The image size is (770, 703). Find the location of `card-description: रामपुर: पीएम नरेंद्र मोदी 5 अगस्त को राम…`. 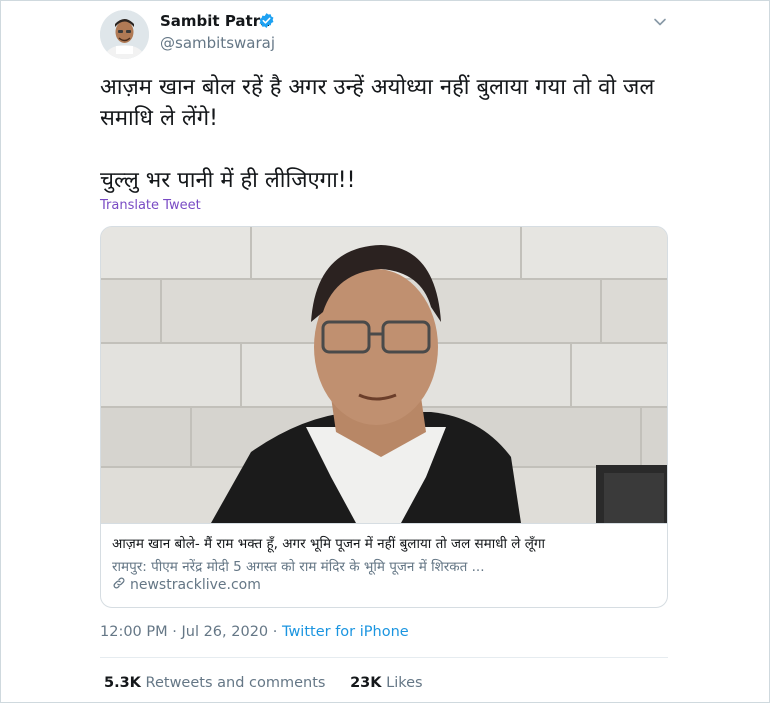

card-description: रामपुर: पीएम नरेंद्र मोदी 5 अगस्त को राम… is located at coordinates (298, 567).